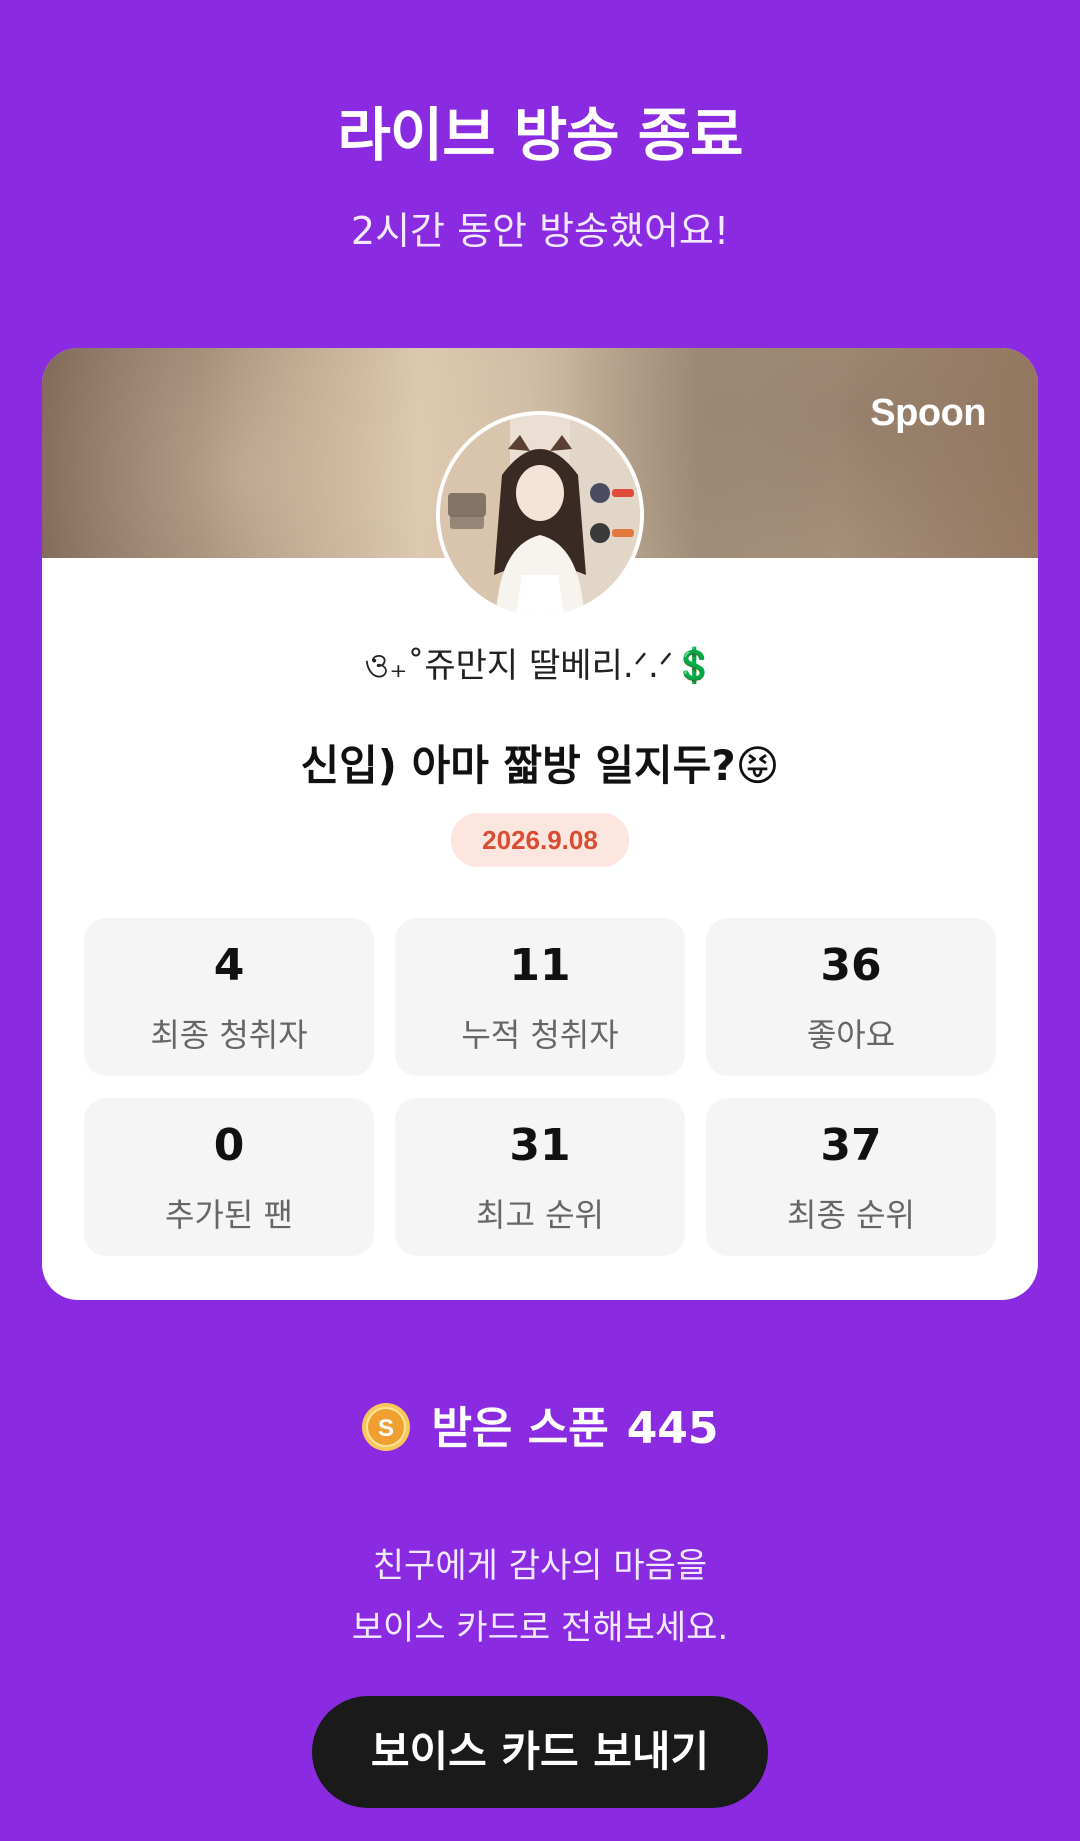 The width and height of the screenshot is (1080, 1841). I want to click on stat-likes: 36 좋아요, so click(851, 997).